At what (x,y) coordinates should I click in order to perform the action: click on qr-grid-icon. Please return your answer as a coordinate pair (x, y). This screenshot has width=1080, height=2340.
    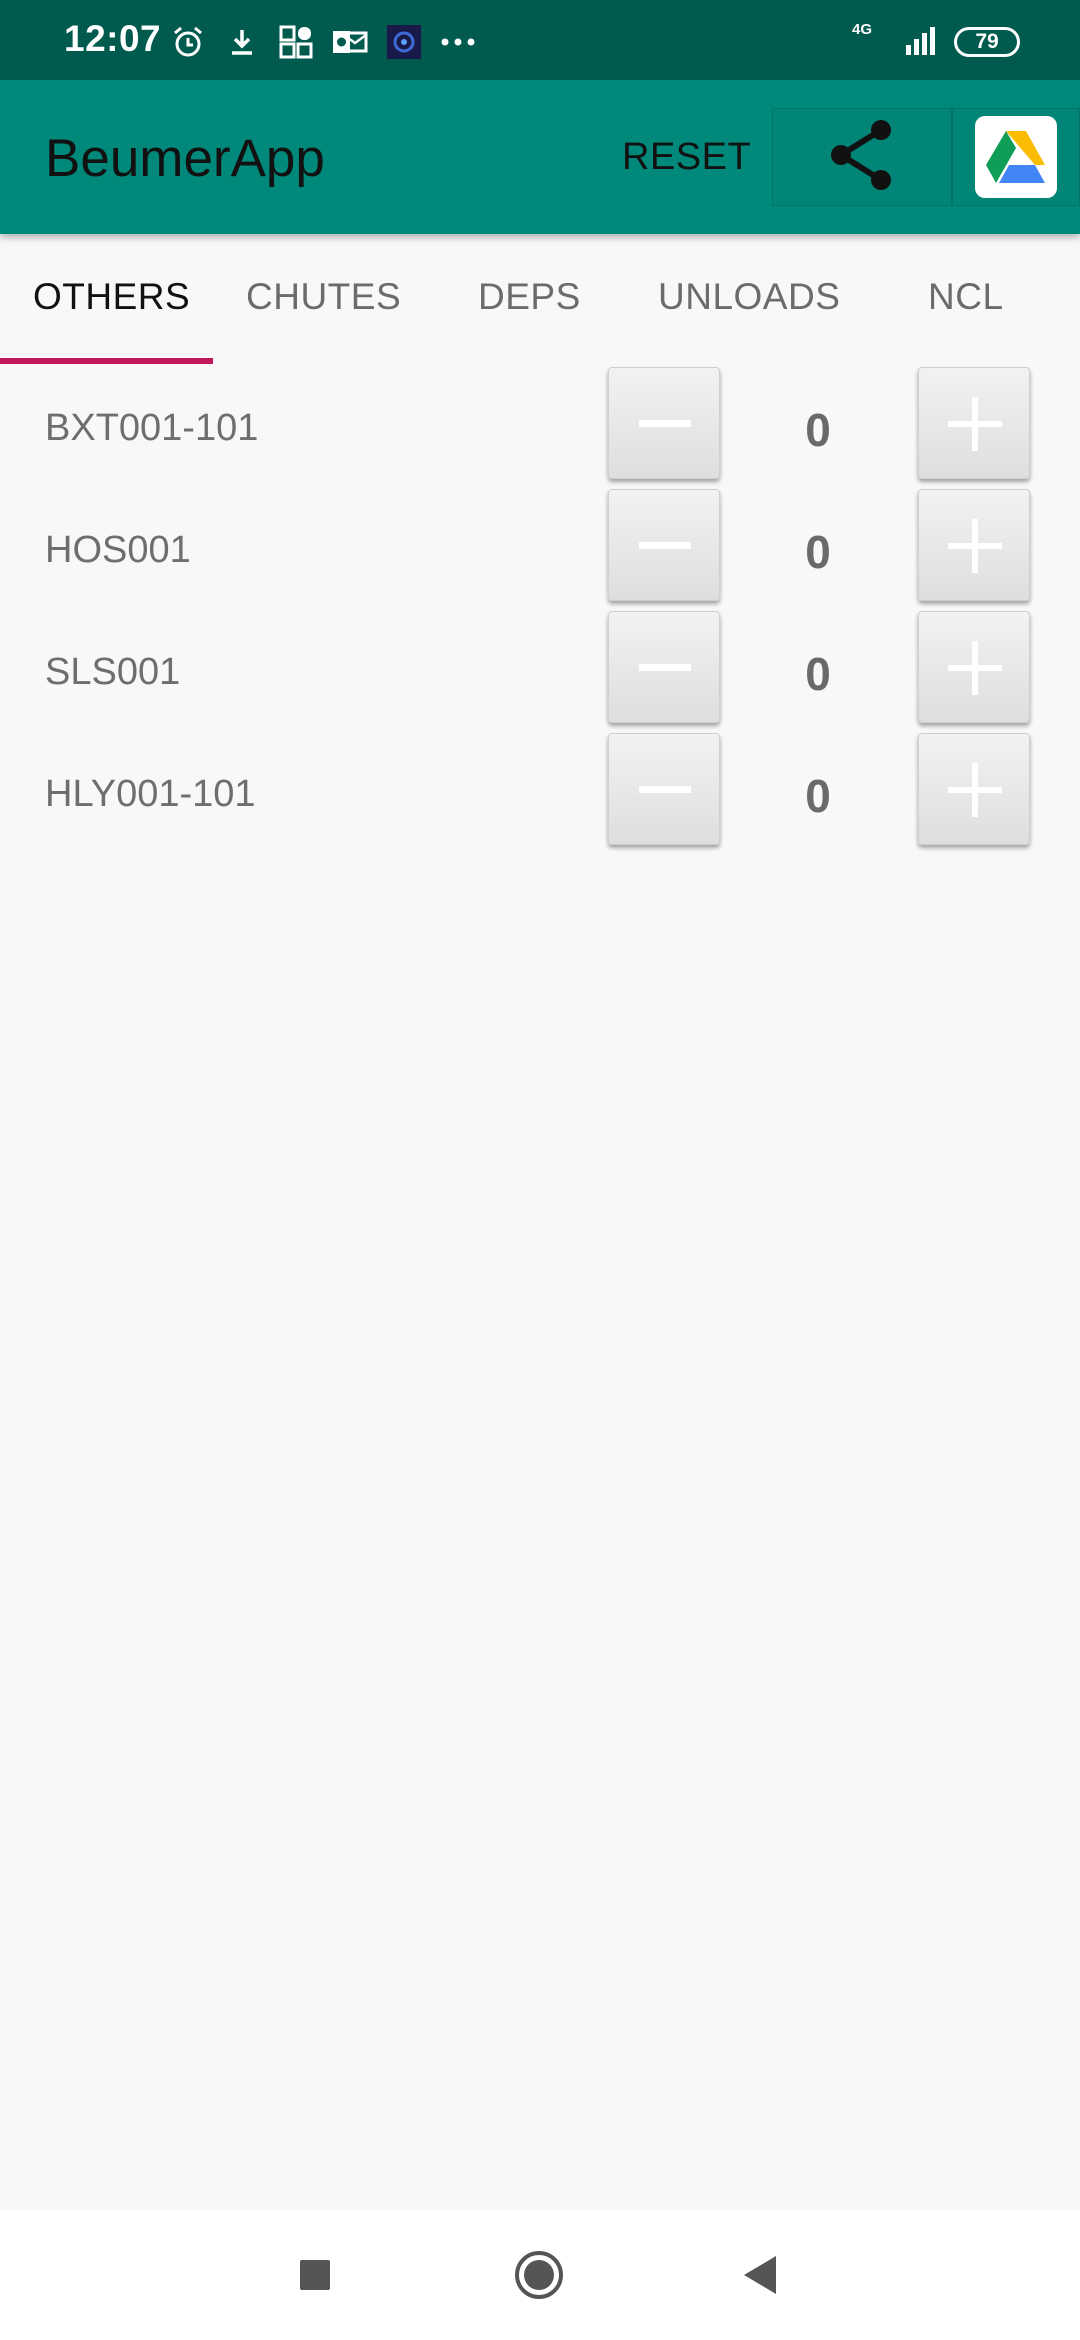
    Looking at the image, I should click on (296, 42).